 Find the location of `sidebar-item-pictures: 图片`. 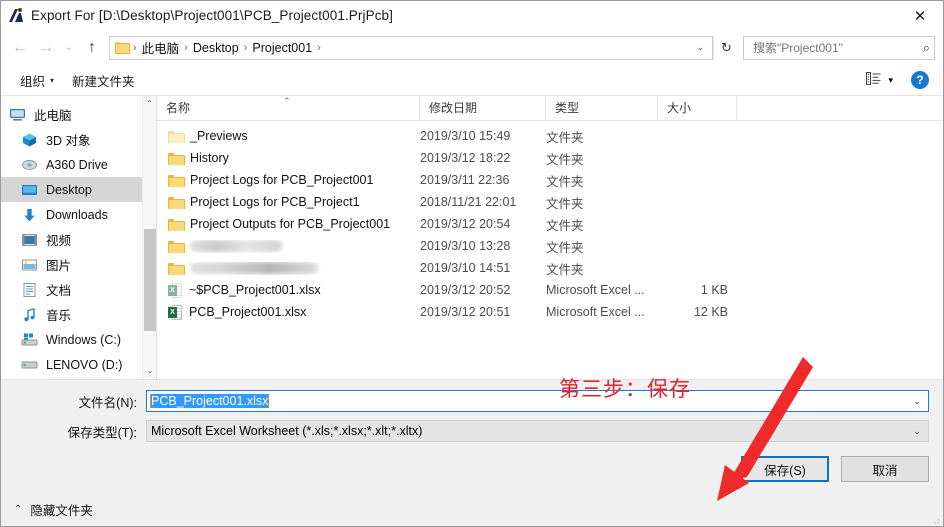

sidebar-item-pictures: 图片 is located at coordinates (78, 264).